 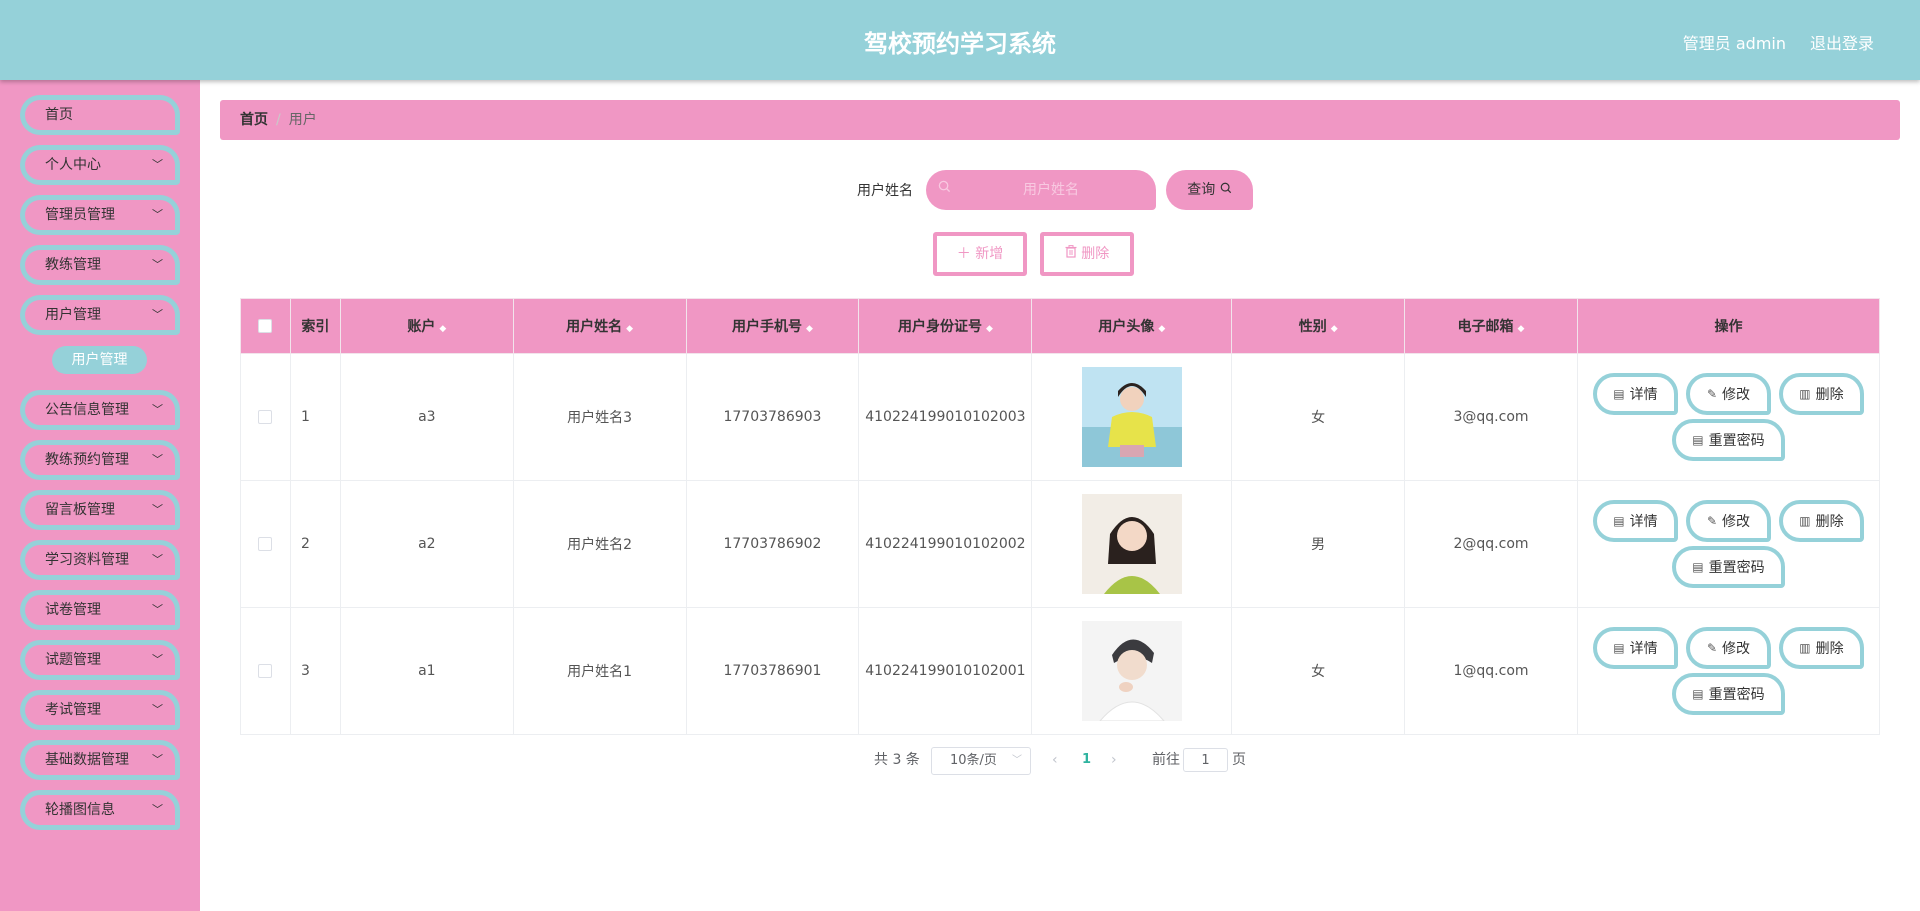 I want to click on cell-email: 1@qq.com, so click(x=1491, y=671).